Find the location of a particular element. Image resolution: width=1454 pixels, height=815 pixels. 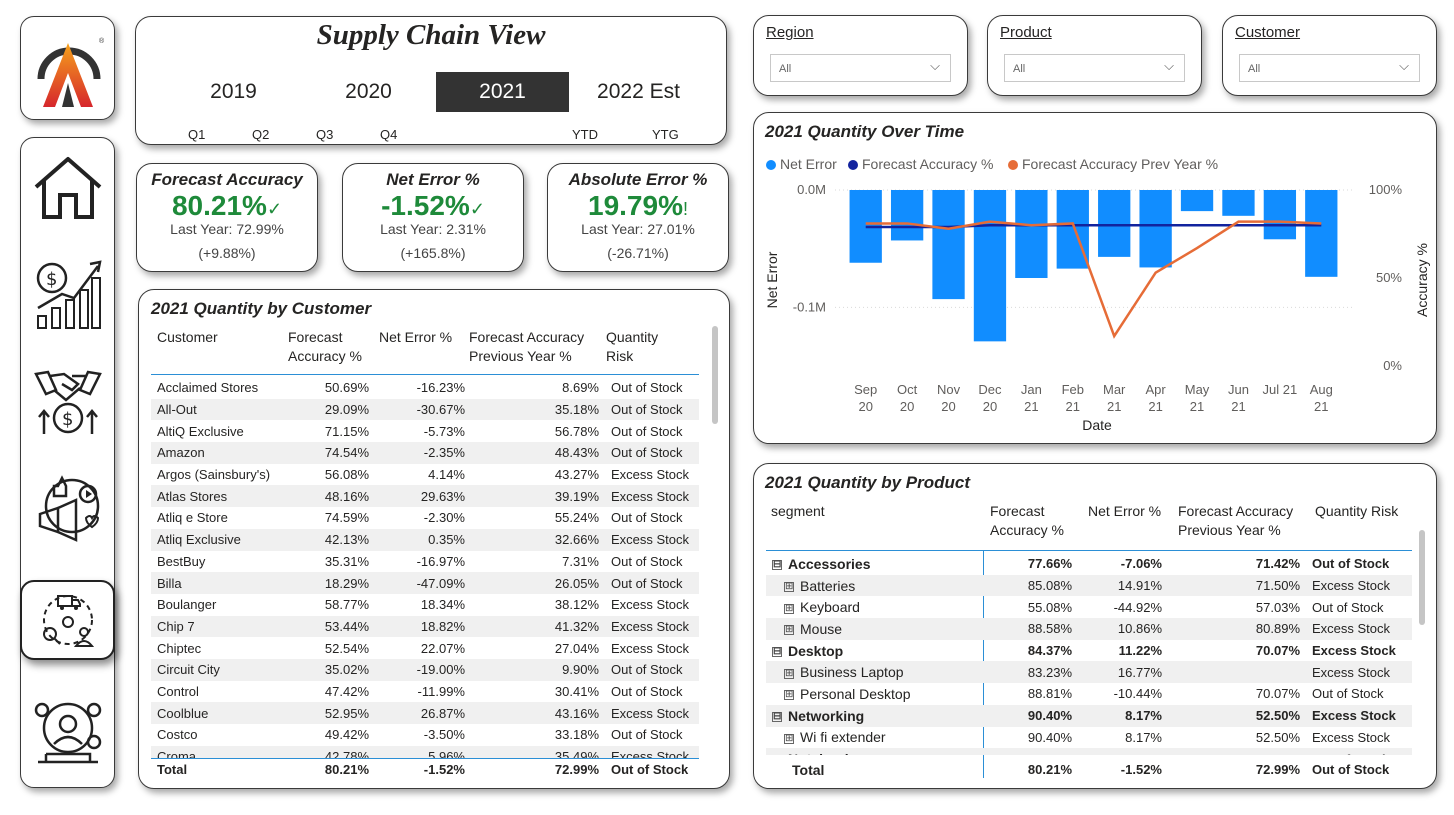

table-row: Costco 49.42% -3.50% 33.18% Out of Stock is located at coordinates (425, 735).